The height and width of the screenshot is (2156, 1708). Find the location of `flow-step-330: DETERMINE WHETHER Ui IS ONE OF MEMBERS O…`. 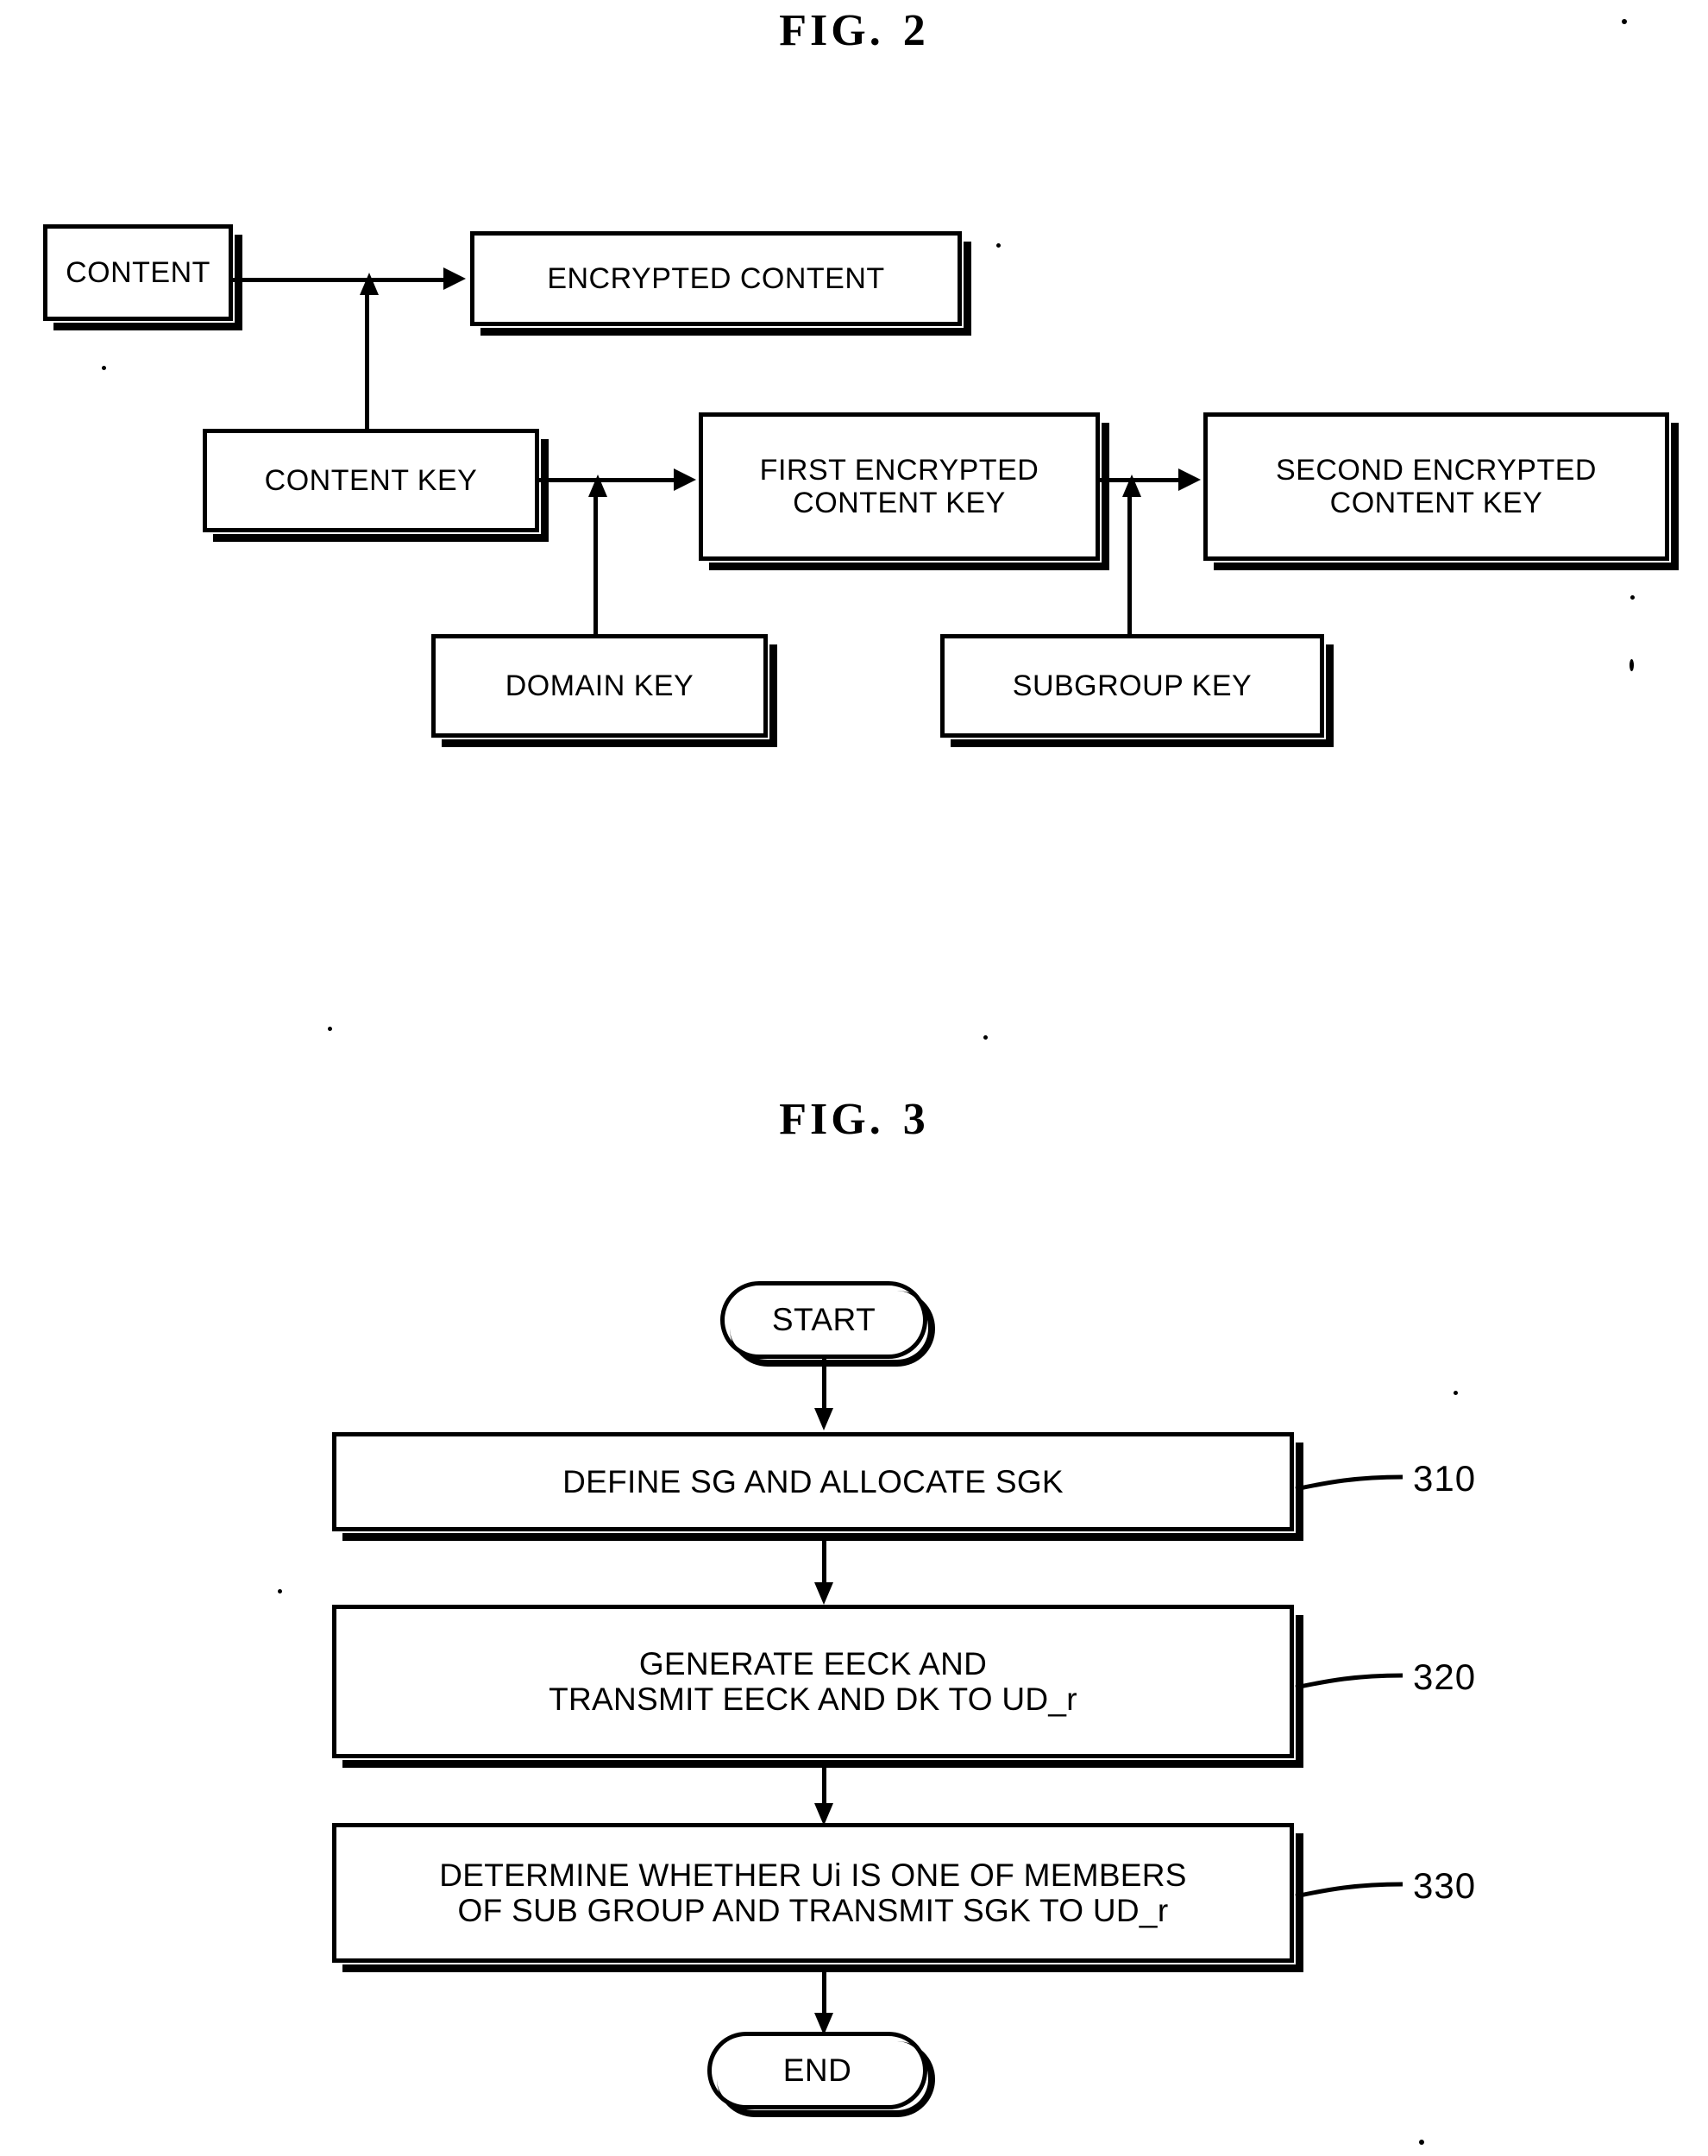

flow-step-330: DETERMINE WHETHER Ui IS ONE OF MEMBERS O… is located at coordinates (817, 1897).